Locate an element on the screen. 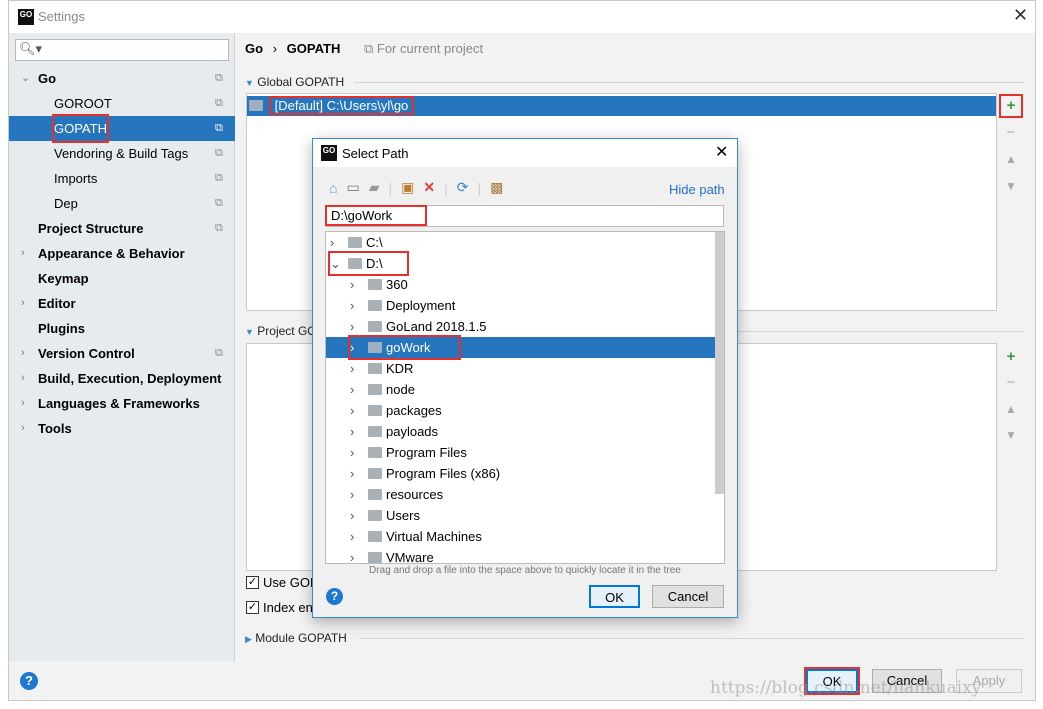  tree-row: ⌄ D:\ is located at coordinates (520, 263).